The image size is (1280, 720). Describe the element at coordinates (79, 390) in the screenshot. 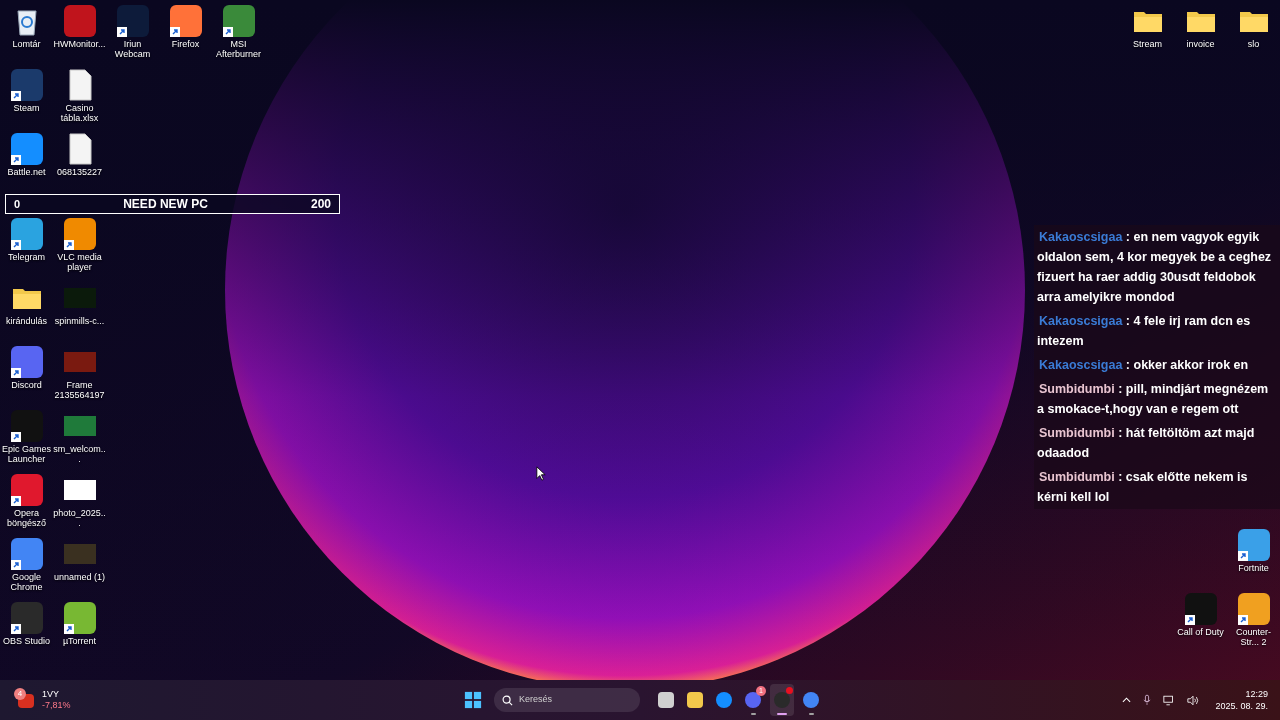

I see `icon-label: Frame 2135564197` at that location.